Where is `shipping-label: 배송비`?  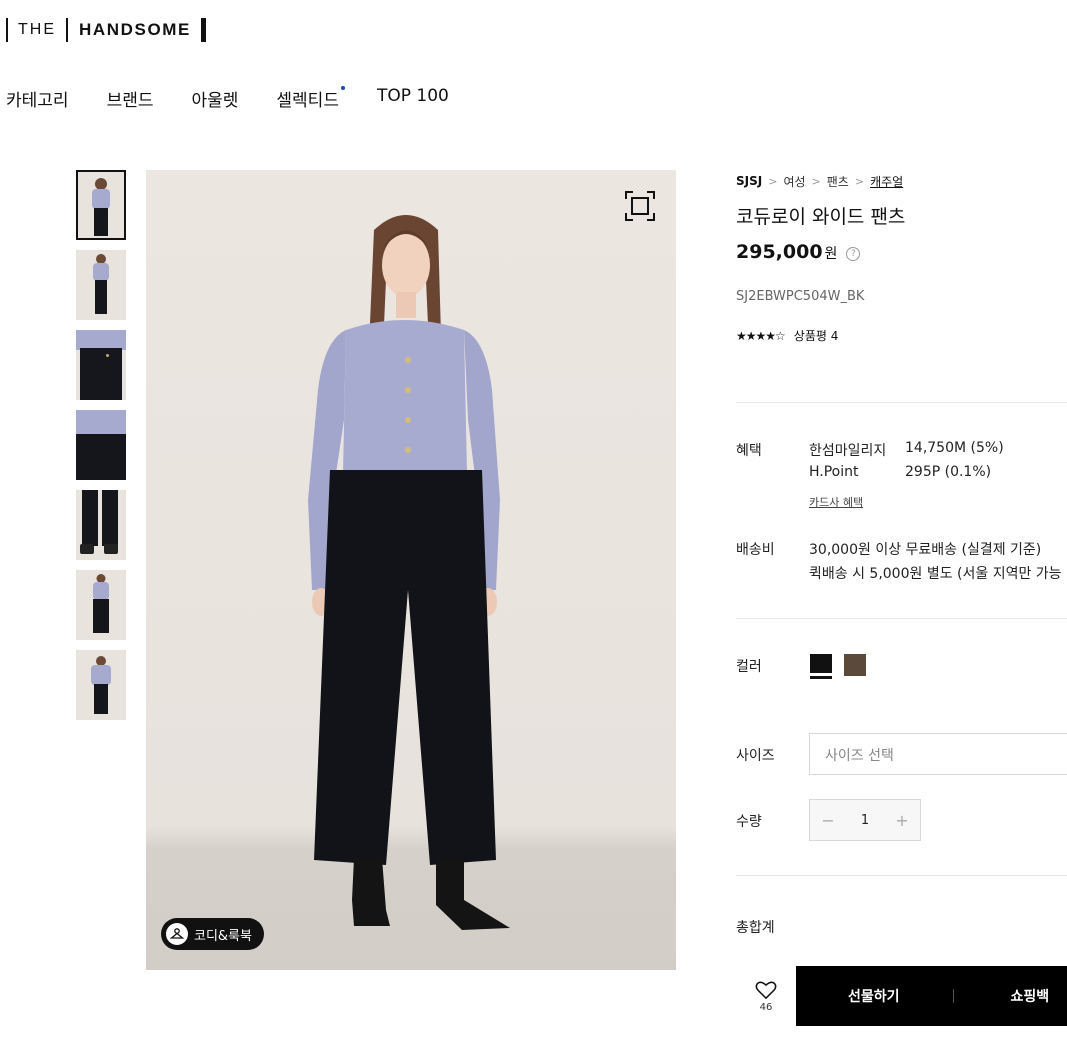
shipping-label: 배송비 is located at coordinates (755, 550).